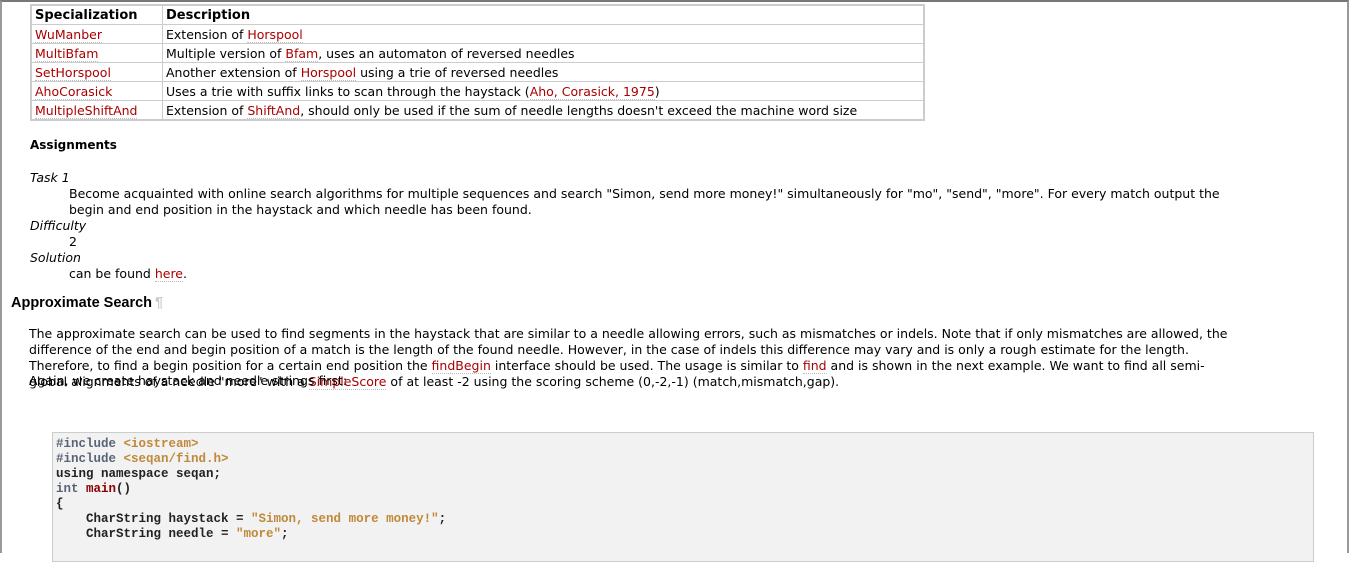 The height and width of the screenshot is (562, 1349). Describe the element at coordinates (159, 303) in the screenshot. I see `permalink-icon: ¶` at that location.